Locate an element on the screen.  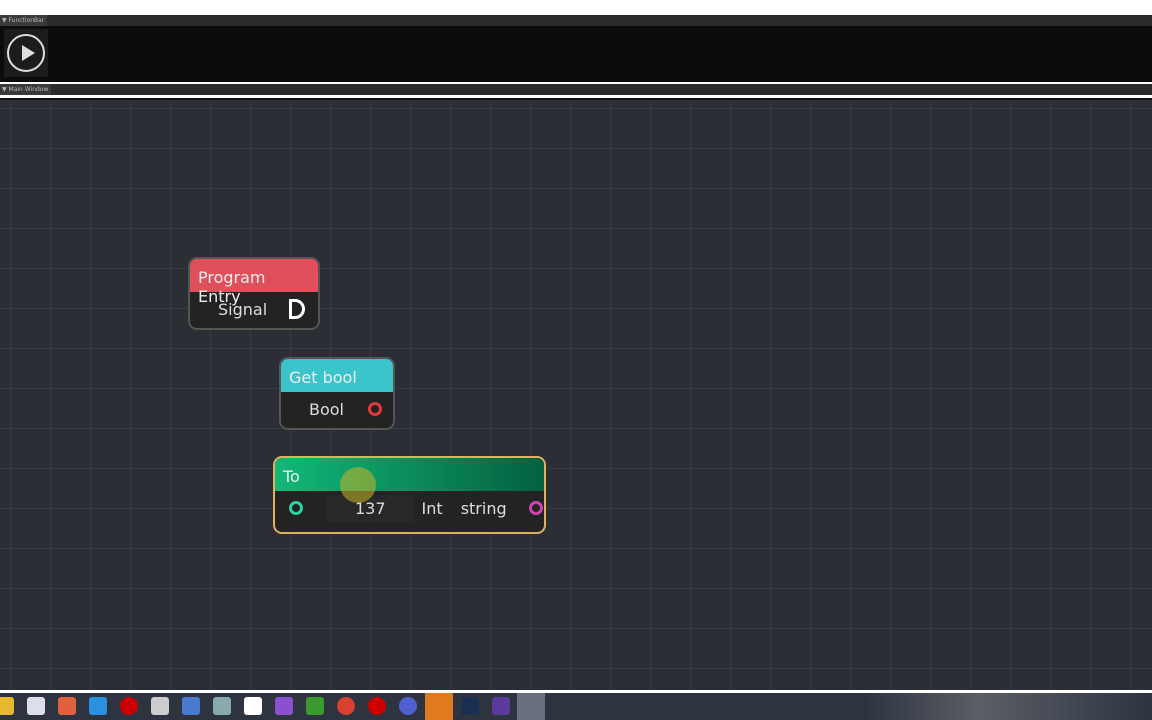
to-type-label: string is located at coordinates (483, 508).